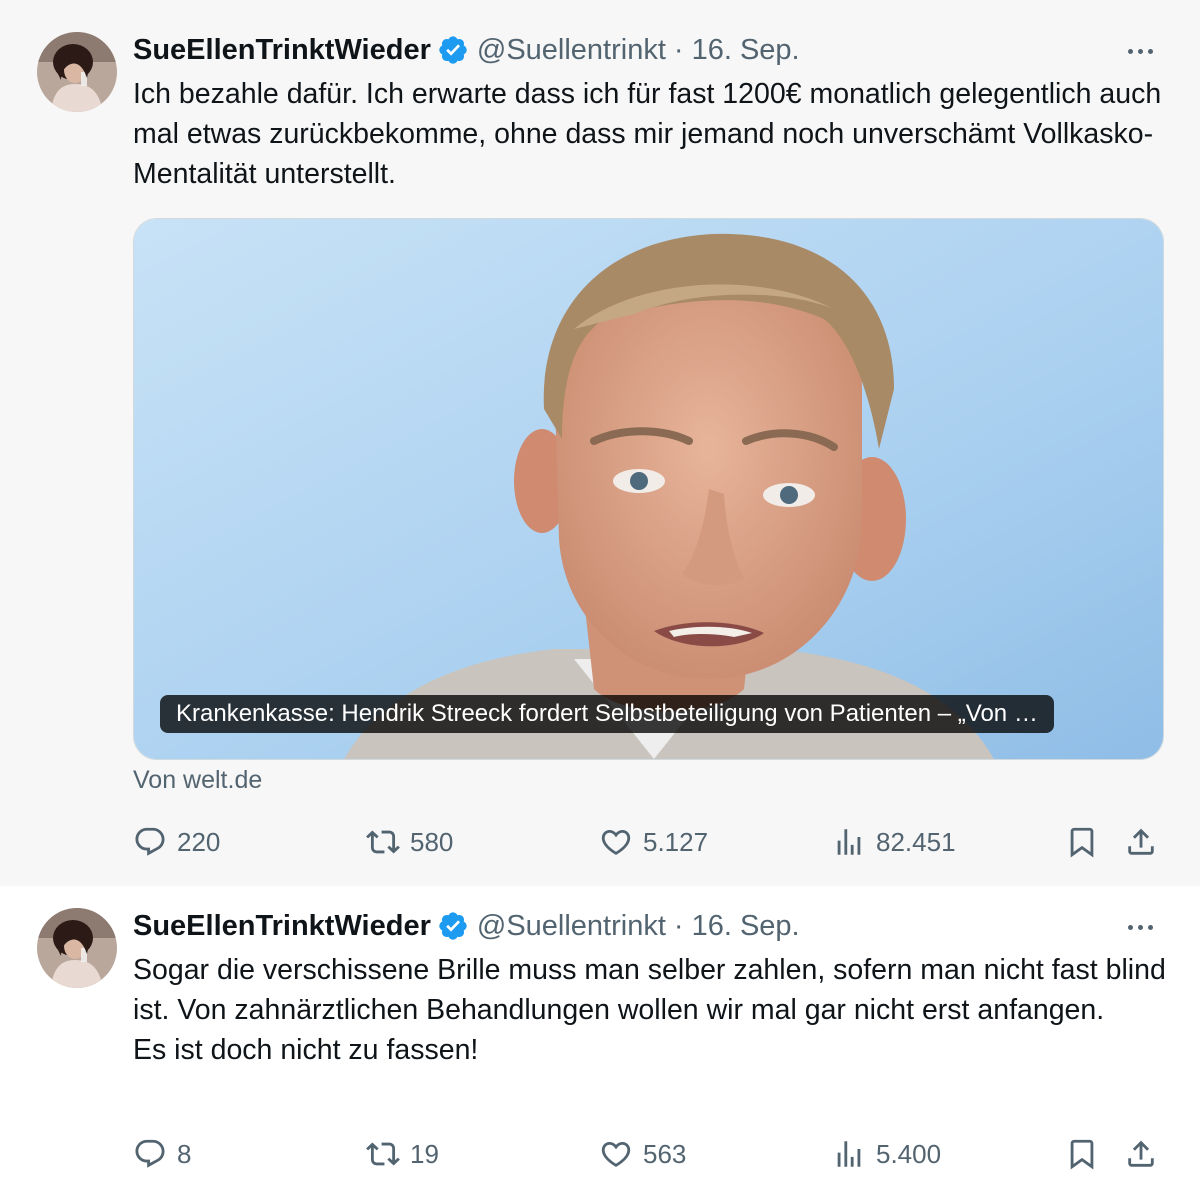 This screenshot has width=1200, height=1200. Describe the element at coordinates (916, 842) in the screenshot. I see `views-count: 82.451` at that location.